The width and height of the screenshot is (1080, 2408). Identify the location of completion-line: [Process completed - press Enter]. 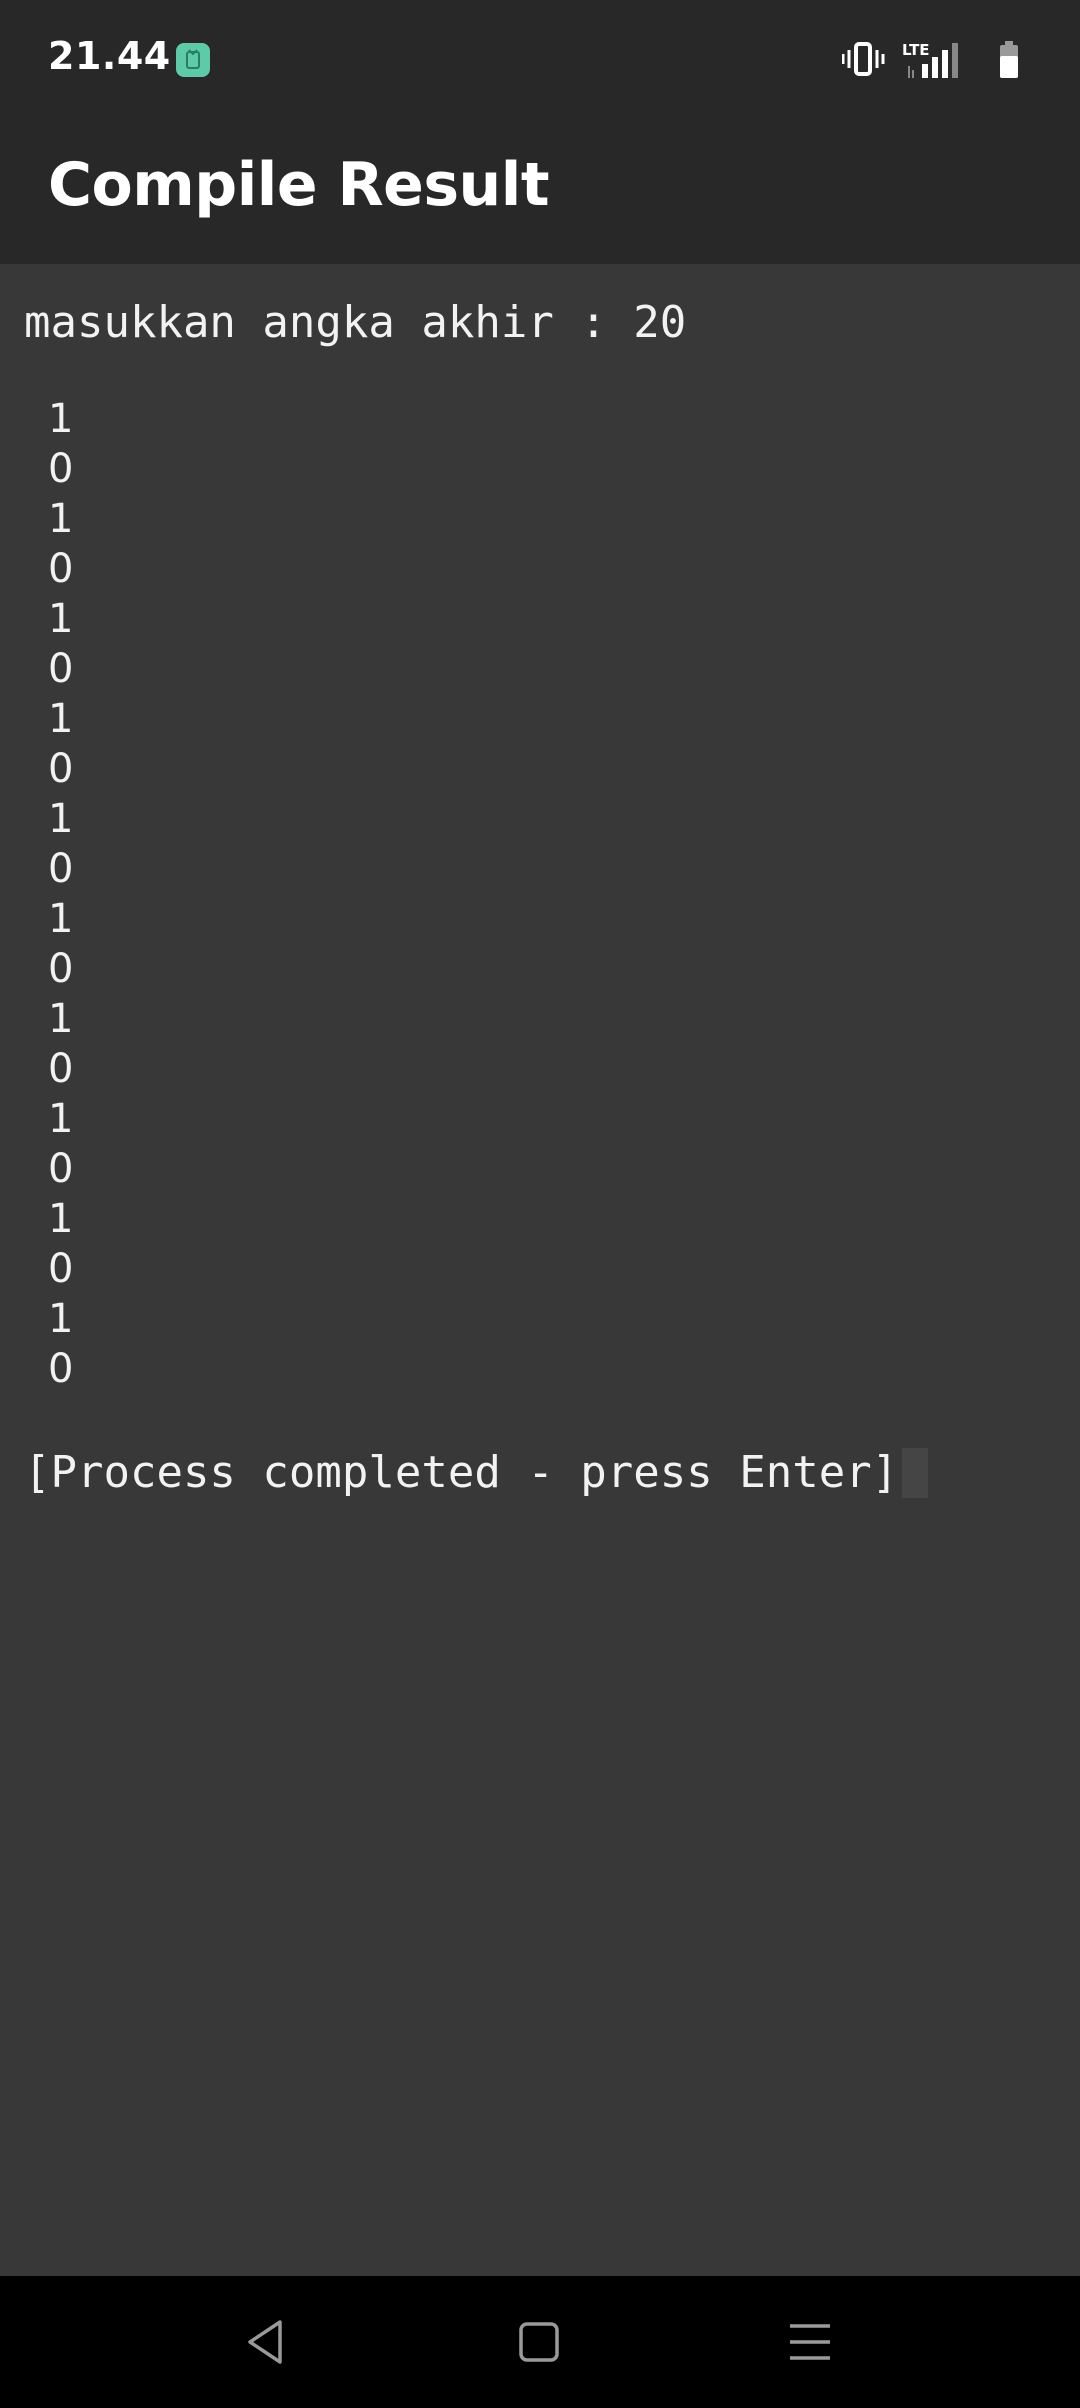
(476, 1472).